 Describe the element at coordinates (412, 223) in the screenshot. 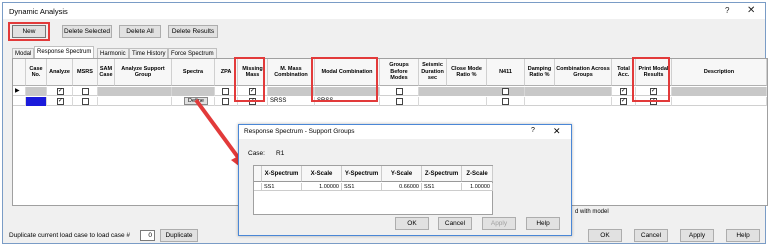

I see `dialog-ok-button: OK` at that location.